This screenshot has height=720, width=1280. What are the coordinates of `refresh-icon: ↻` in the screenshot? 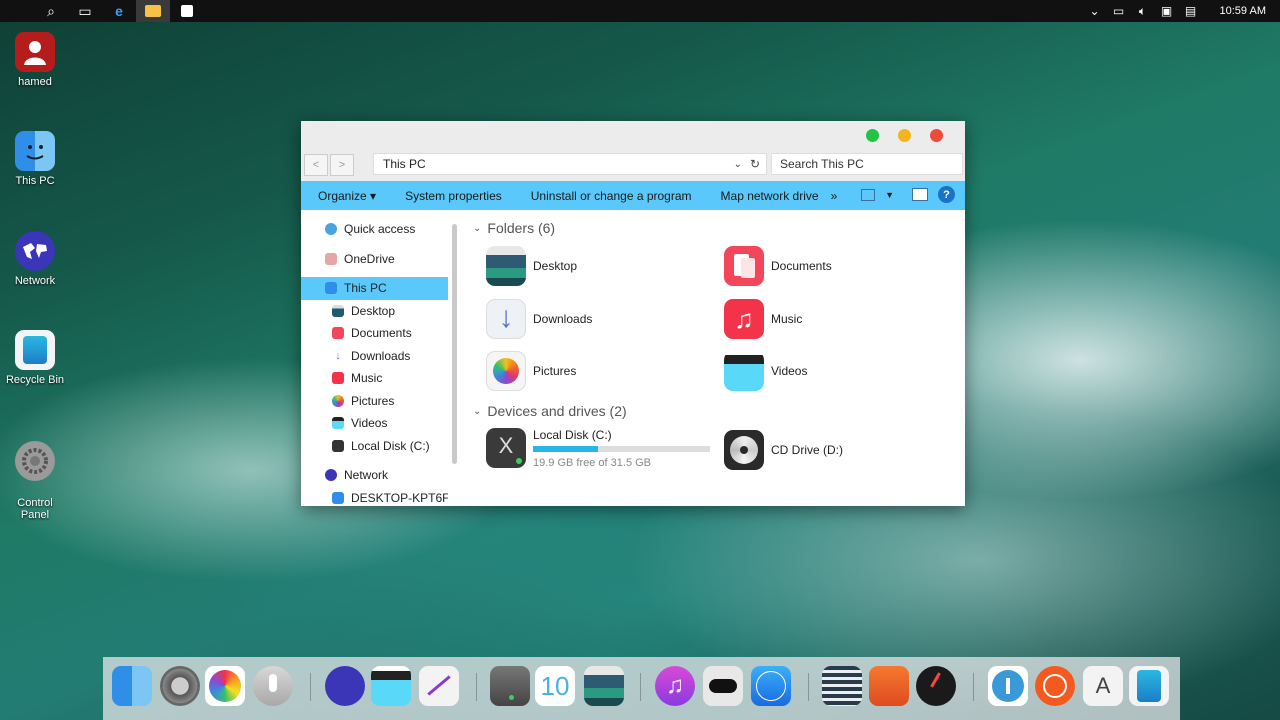 It's located at (755, 164).